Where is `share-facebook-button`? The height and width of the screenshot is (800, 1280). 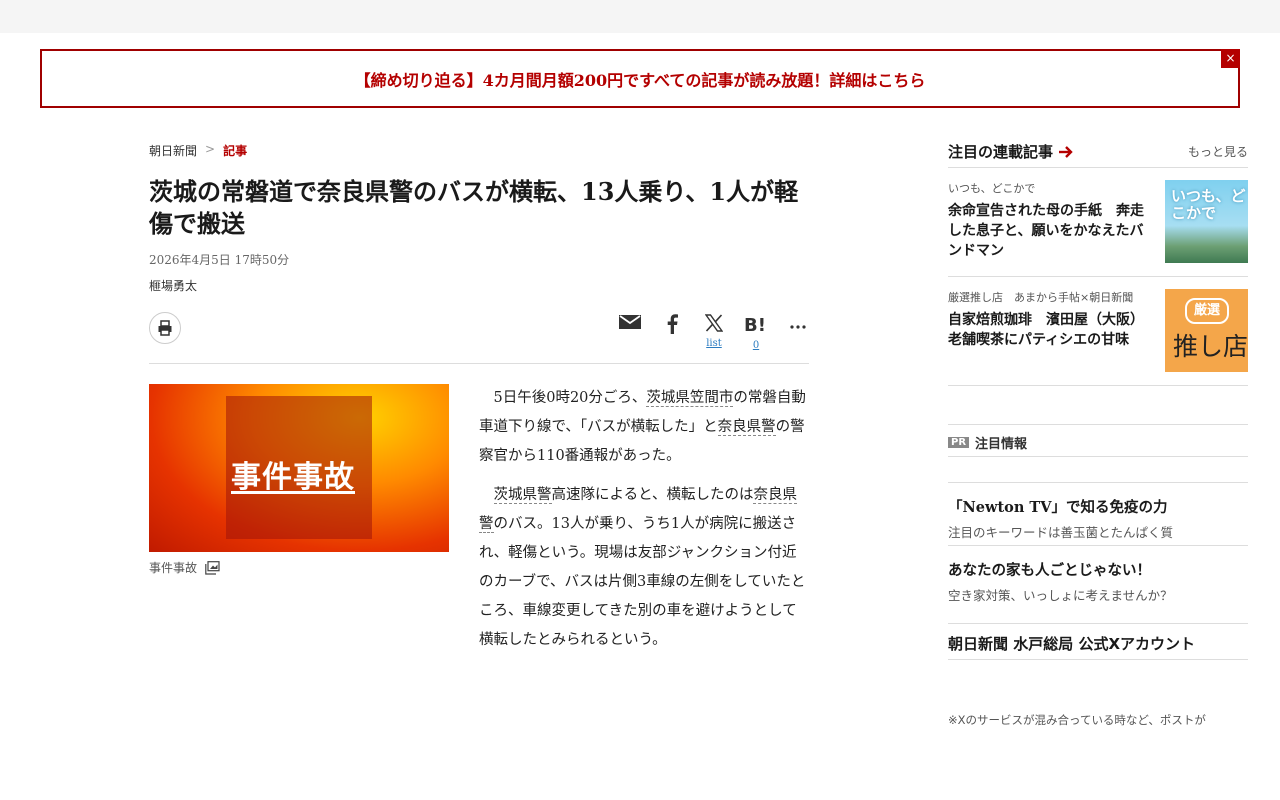 share-facebook-button is located at coordinates (672, 324).